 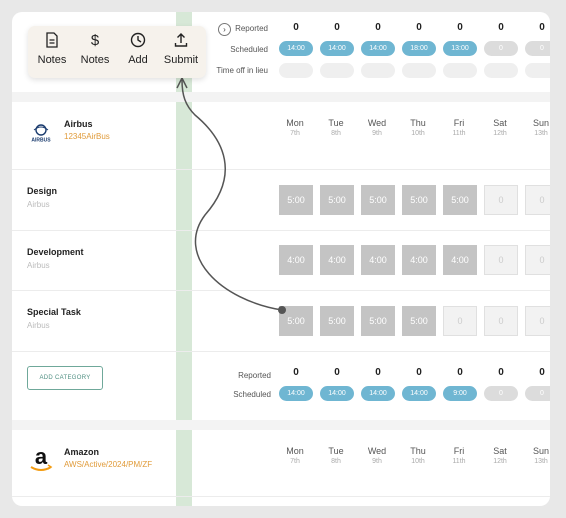 I want to click on floating-action-toolbar: Notes $ Notes Add Submit, so click(x=117, y=52).